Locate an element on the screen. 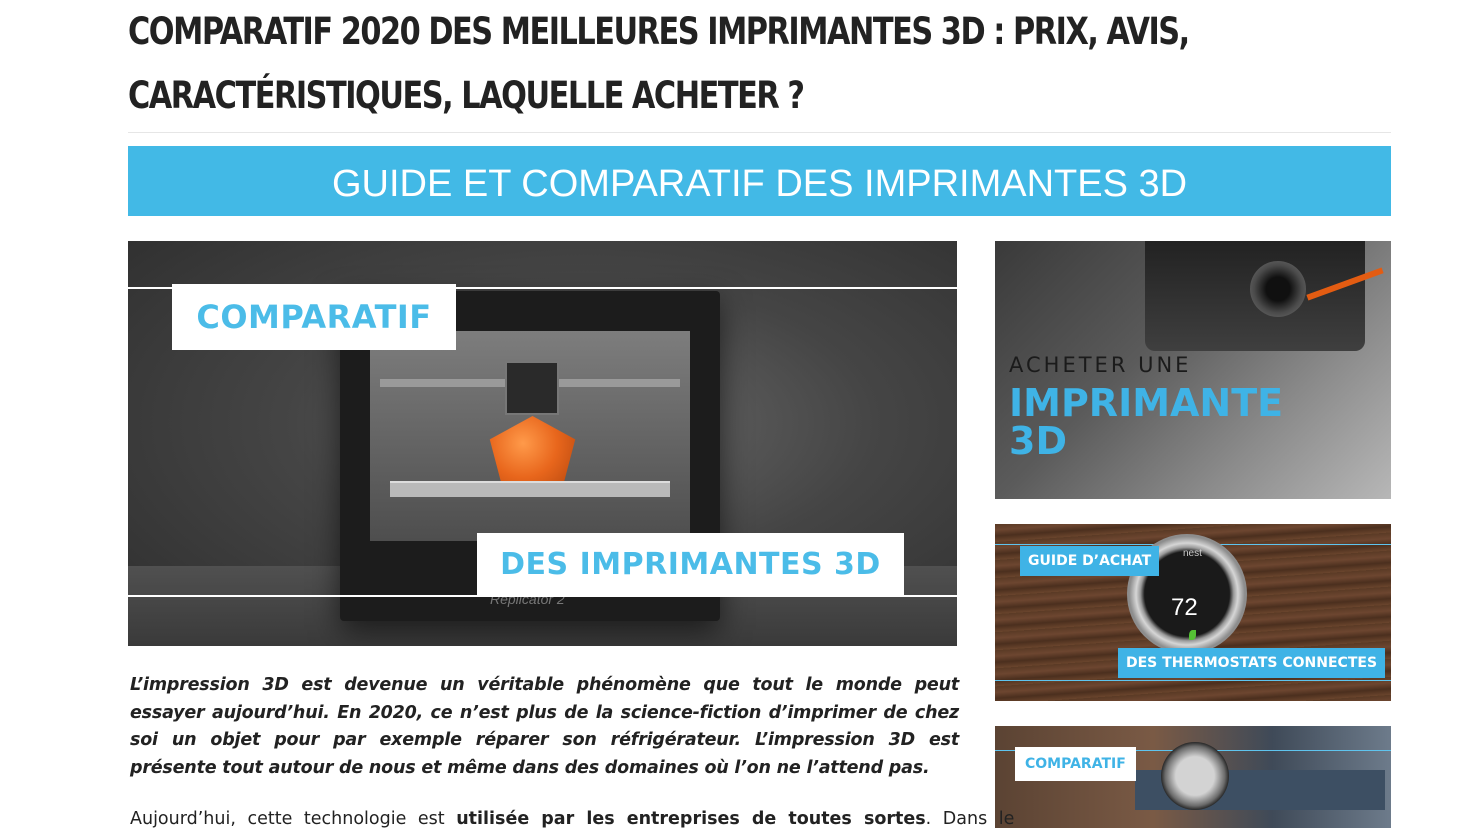 The width and height of the screenshot is (1474, 828). printer-window is located at coordinates (530, 436).